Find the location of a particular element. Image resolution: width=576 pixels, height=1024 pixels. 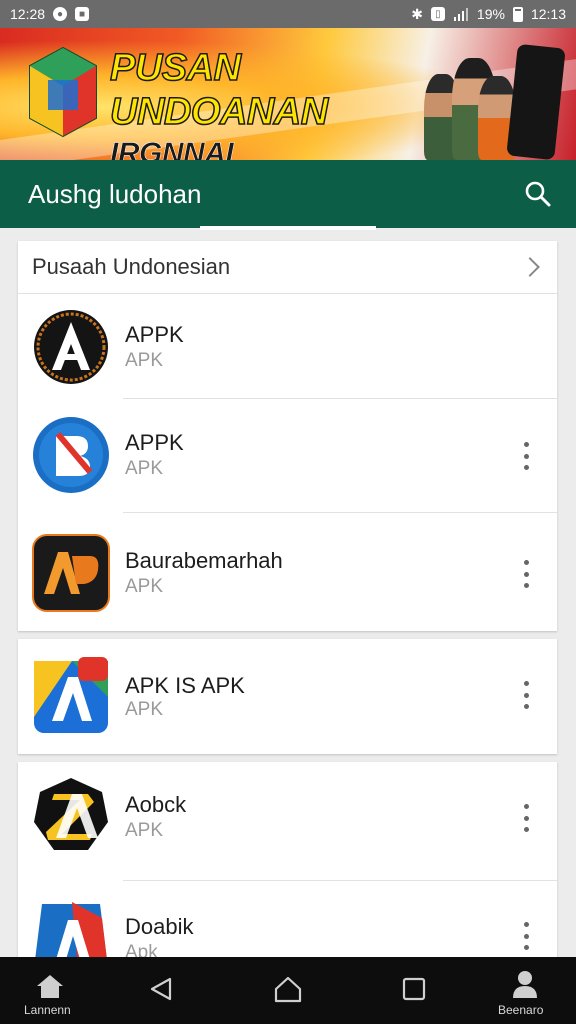

bluetooth-icon: ✱ is located at coordinates (417, 13).